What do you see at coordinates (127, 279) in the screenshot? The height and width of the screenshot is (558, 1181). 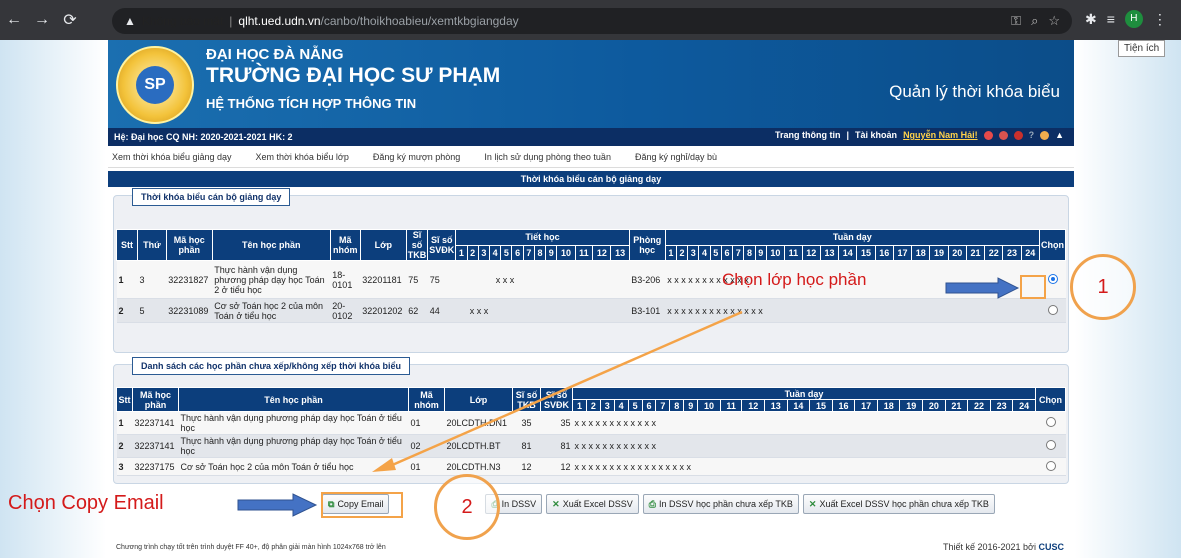 I see `row-stt: 1` at bounding box center [127, 279].